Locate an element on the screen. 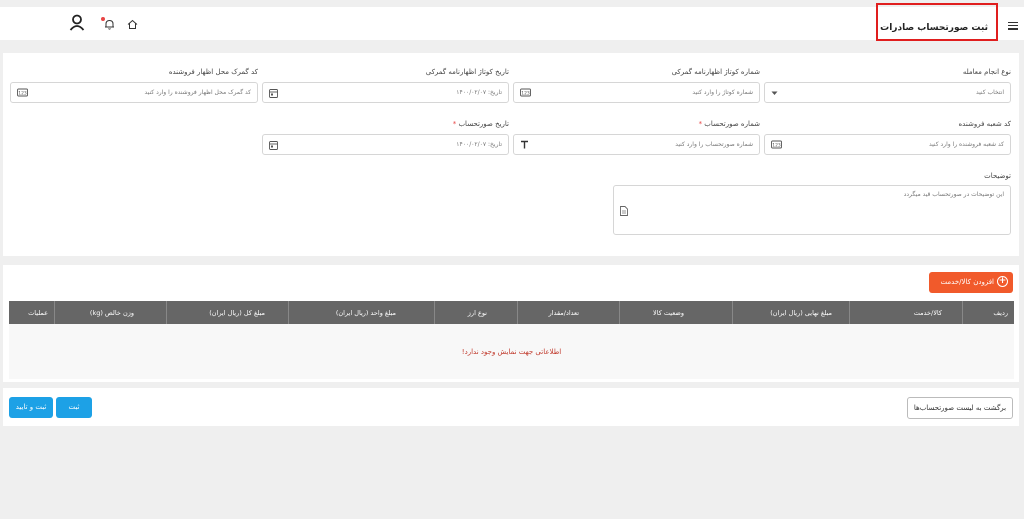 This screenshot has width=1024, height=519. customs-declaration-date-input: تاریخ: ۱۴۰۰/۰۲/۰۷ is located at coordinates (385, 92).